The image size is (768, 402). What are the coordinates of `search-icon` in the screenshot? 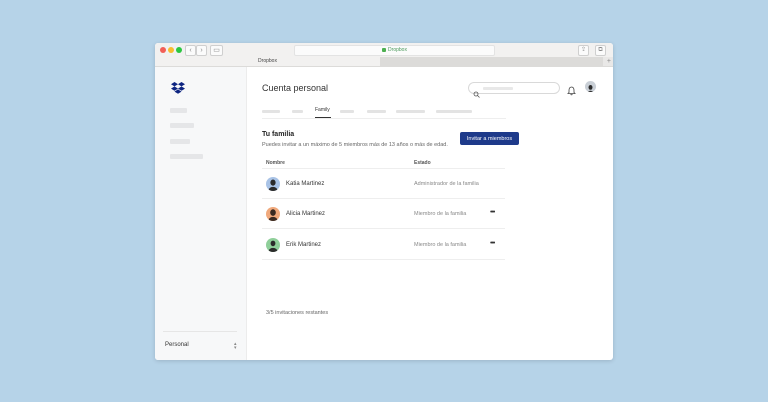 It's located at (476, 94).